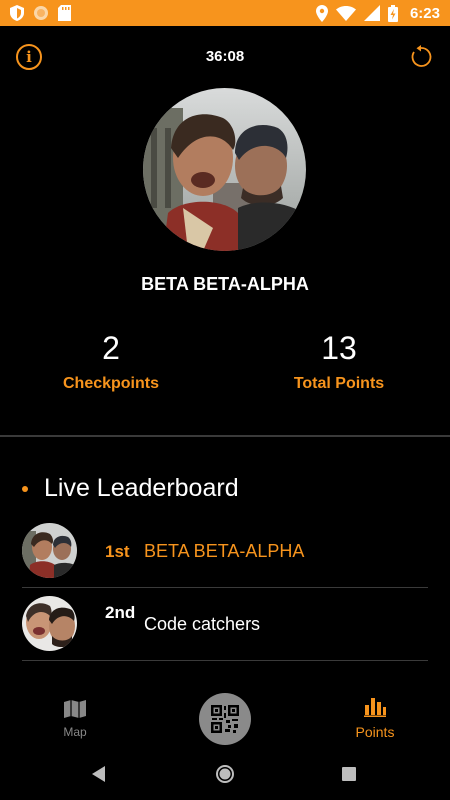 Image resolution: width=450 pixels, height=800 pixels. Describe the element at coordinates (345, 13) in the screenshot. I see `wifi-icon` at that location.